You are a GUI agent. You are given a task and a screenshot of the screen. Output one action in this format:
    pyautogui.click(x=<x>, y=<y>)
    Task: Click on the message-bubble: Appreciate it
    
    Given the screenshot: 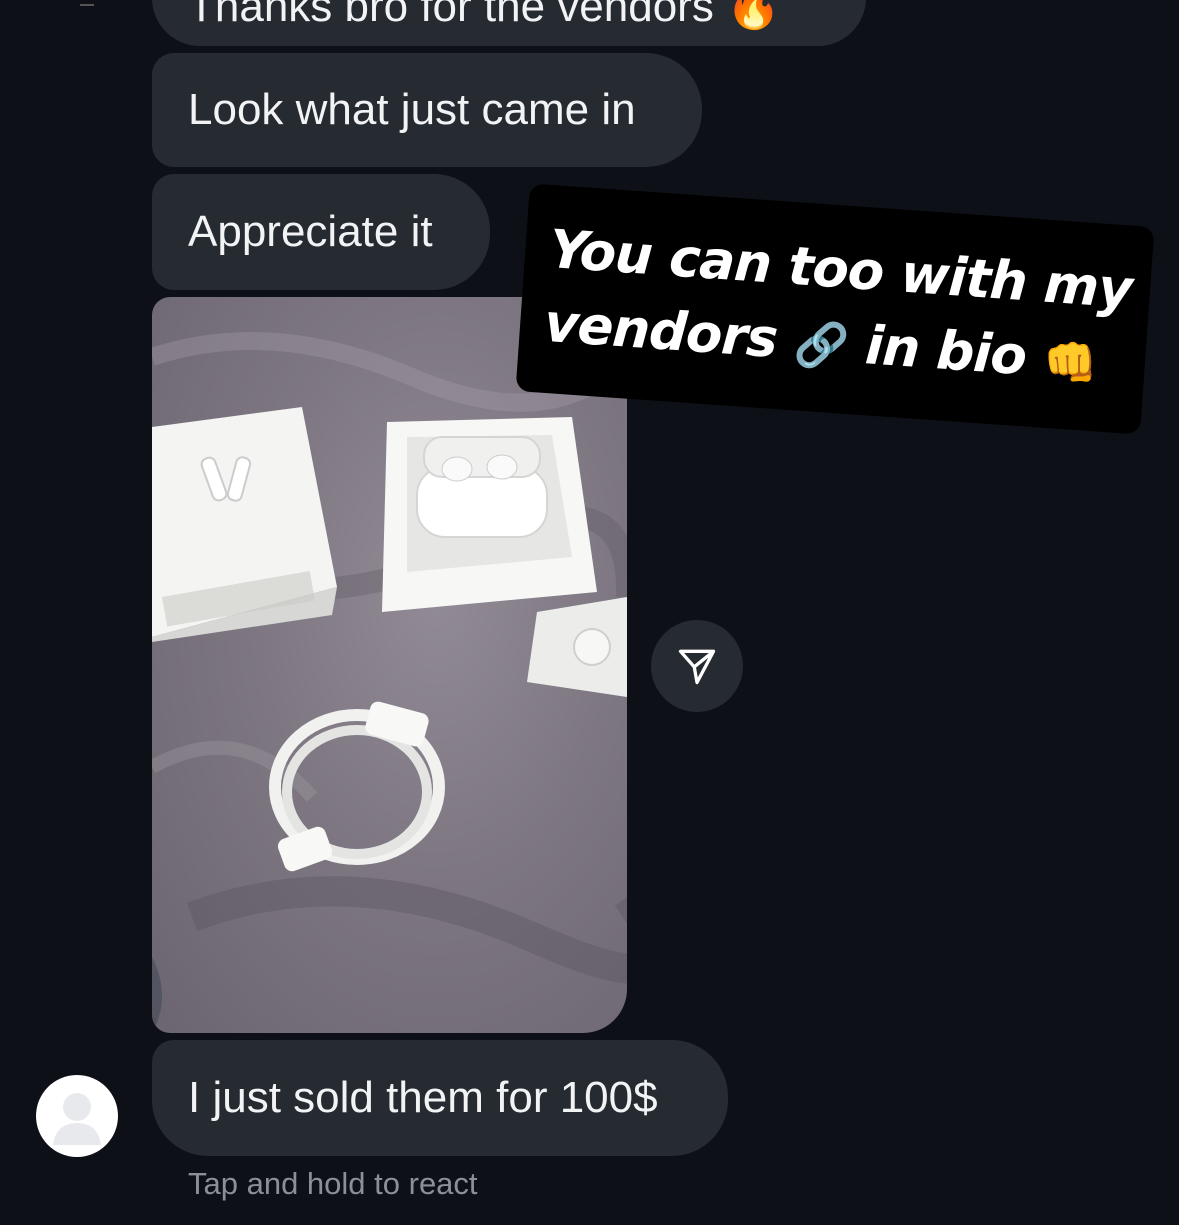 What is the action you would take?
    pyautogui.click(x=321, y=232)
    